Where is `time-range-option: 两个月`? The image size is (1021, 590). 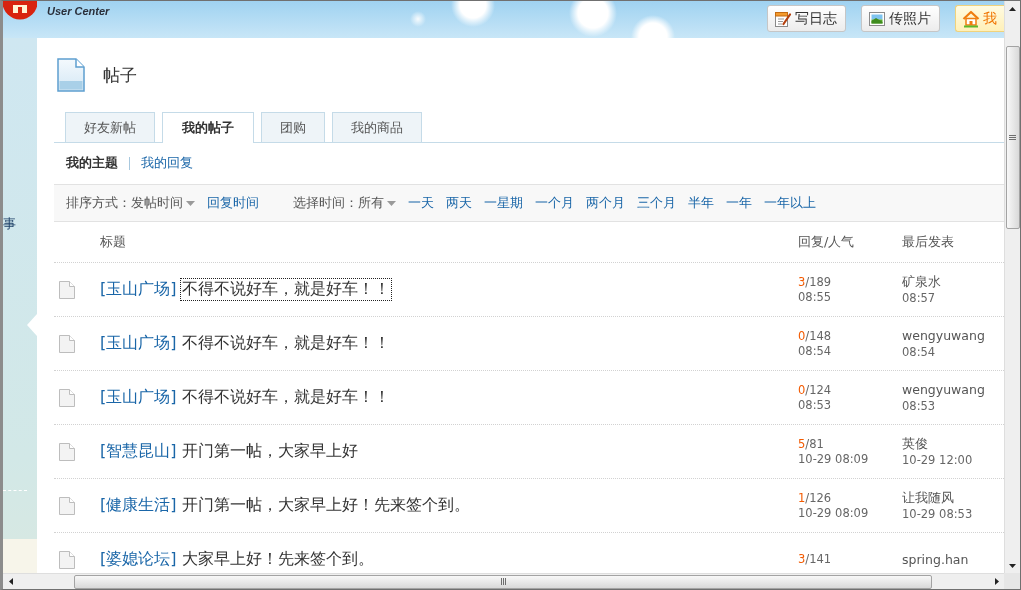
time-range-option: 两个月 is located at coordinates (605, 203).